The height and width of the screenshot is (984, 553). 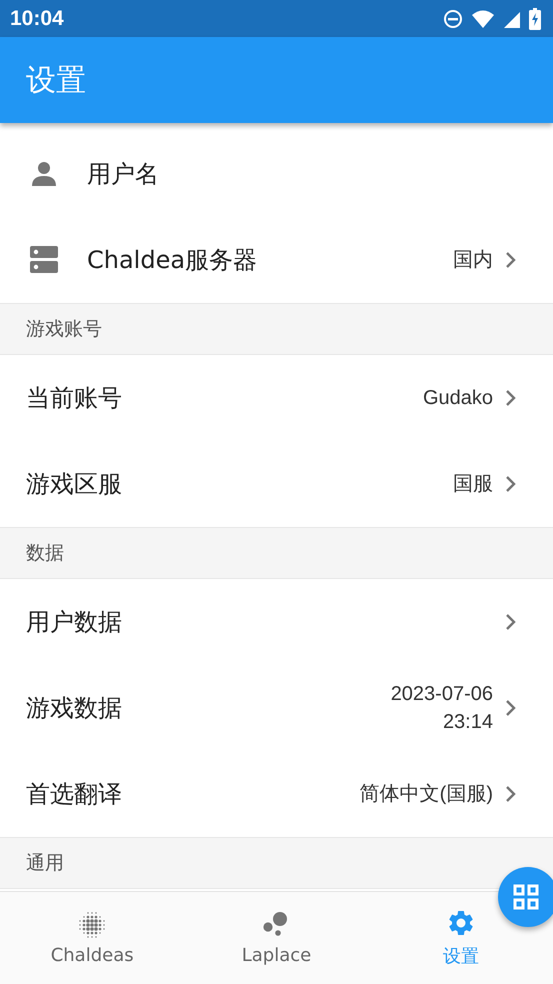 What do you see at coordinates (276, 260) in the screenshot?
I see `settings-row: Chaldea服务器 国内` at bounding box center [276, 260].